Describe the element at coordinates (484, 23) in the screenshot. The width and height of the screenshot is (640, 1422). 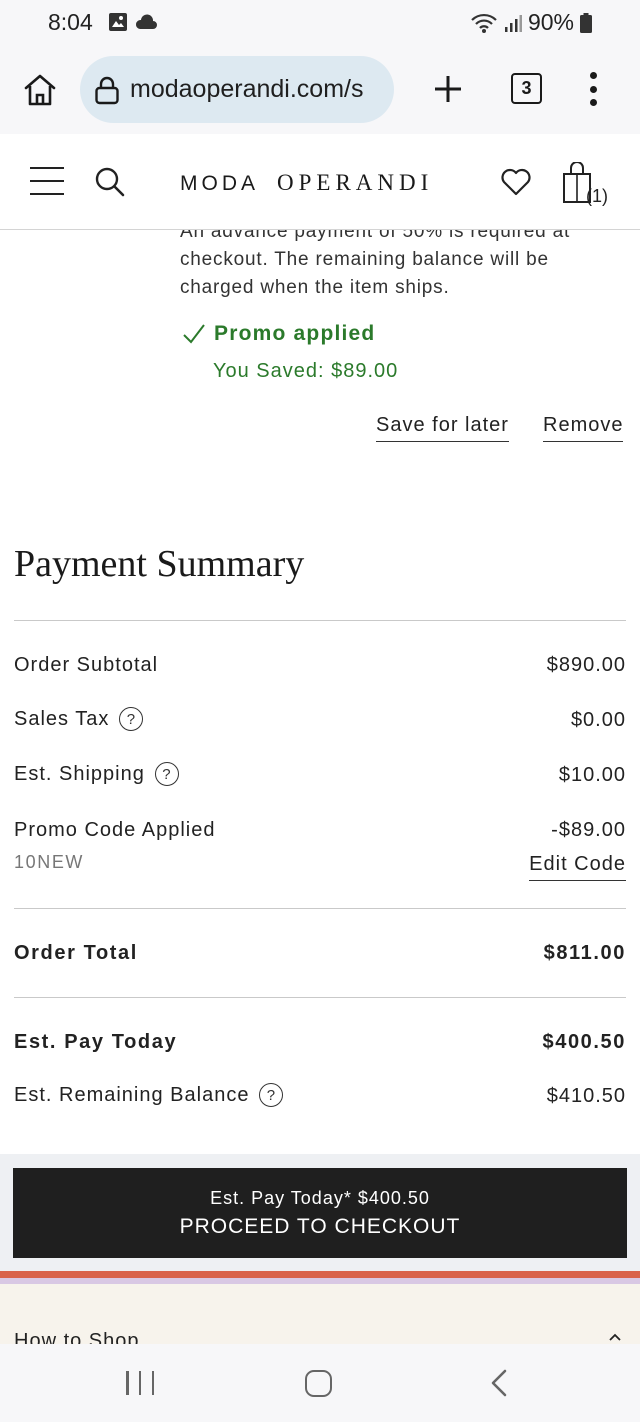
I see `wifi-icon` at that location.